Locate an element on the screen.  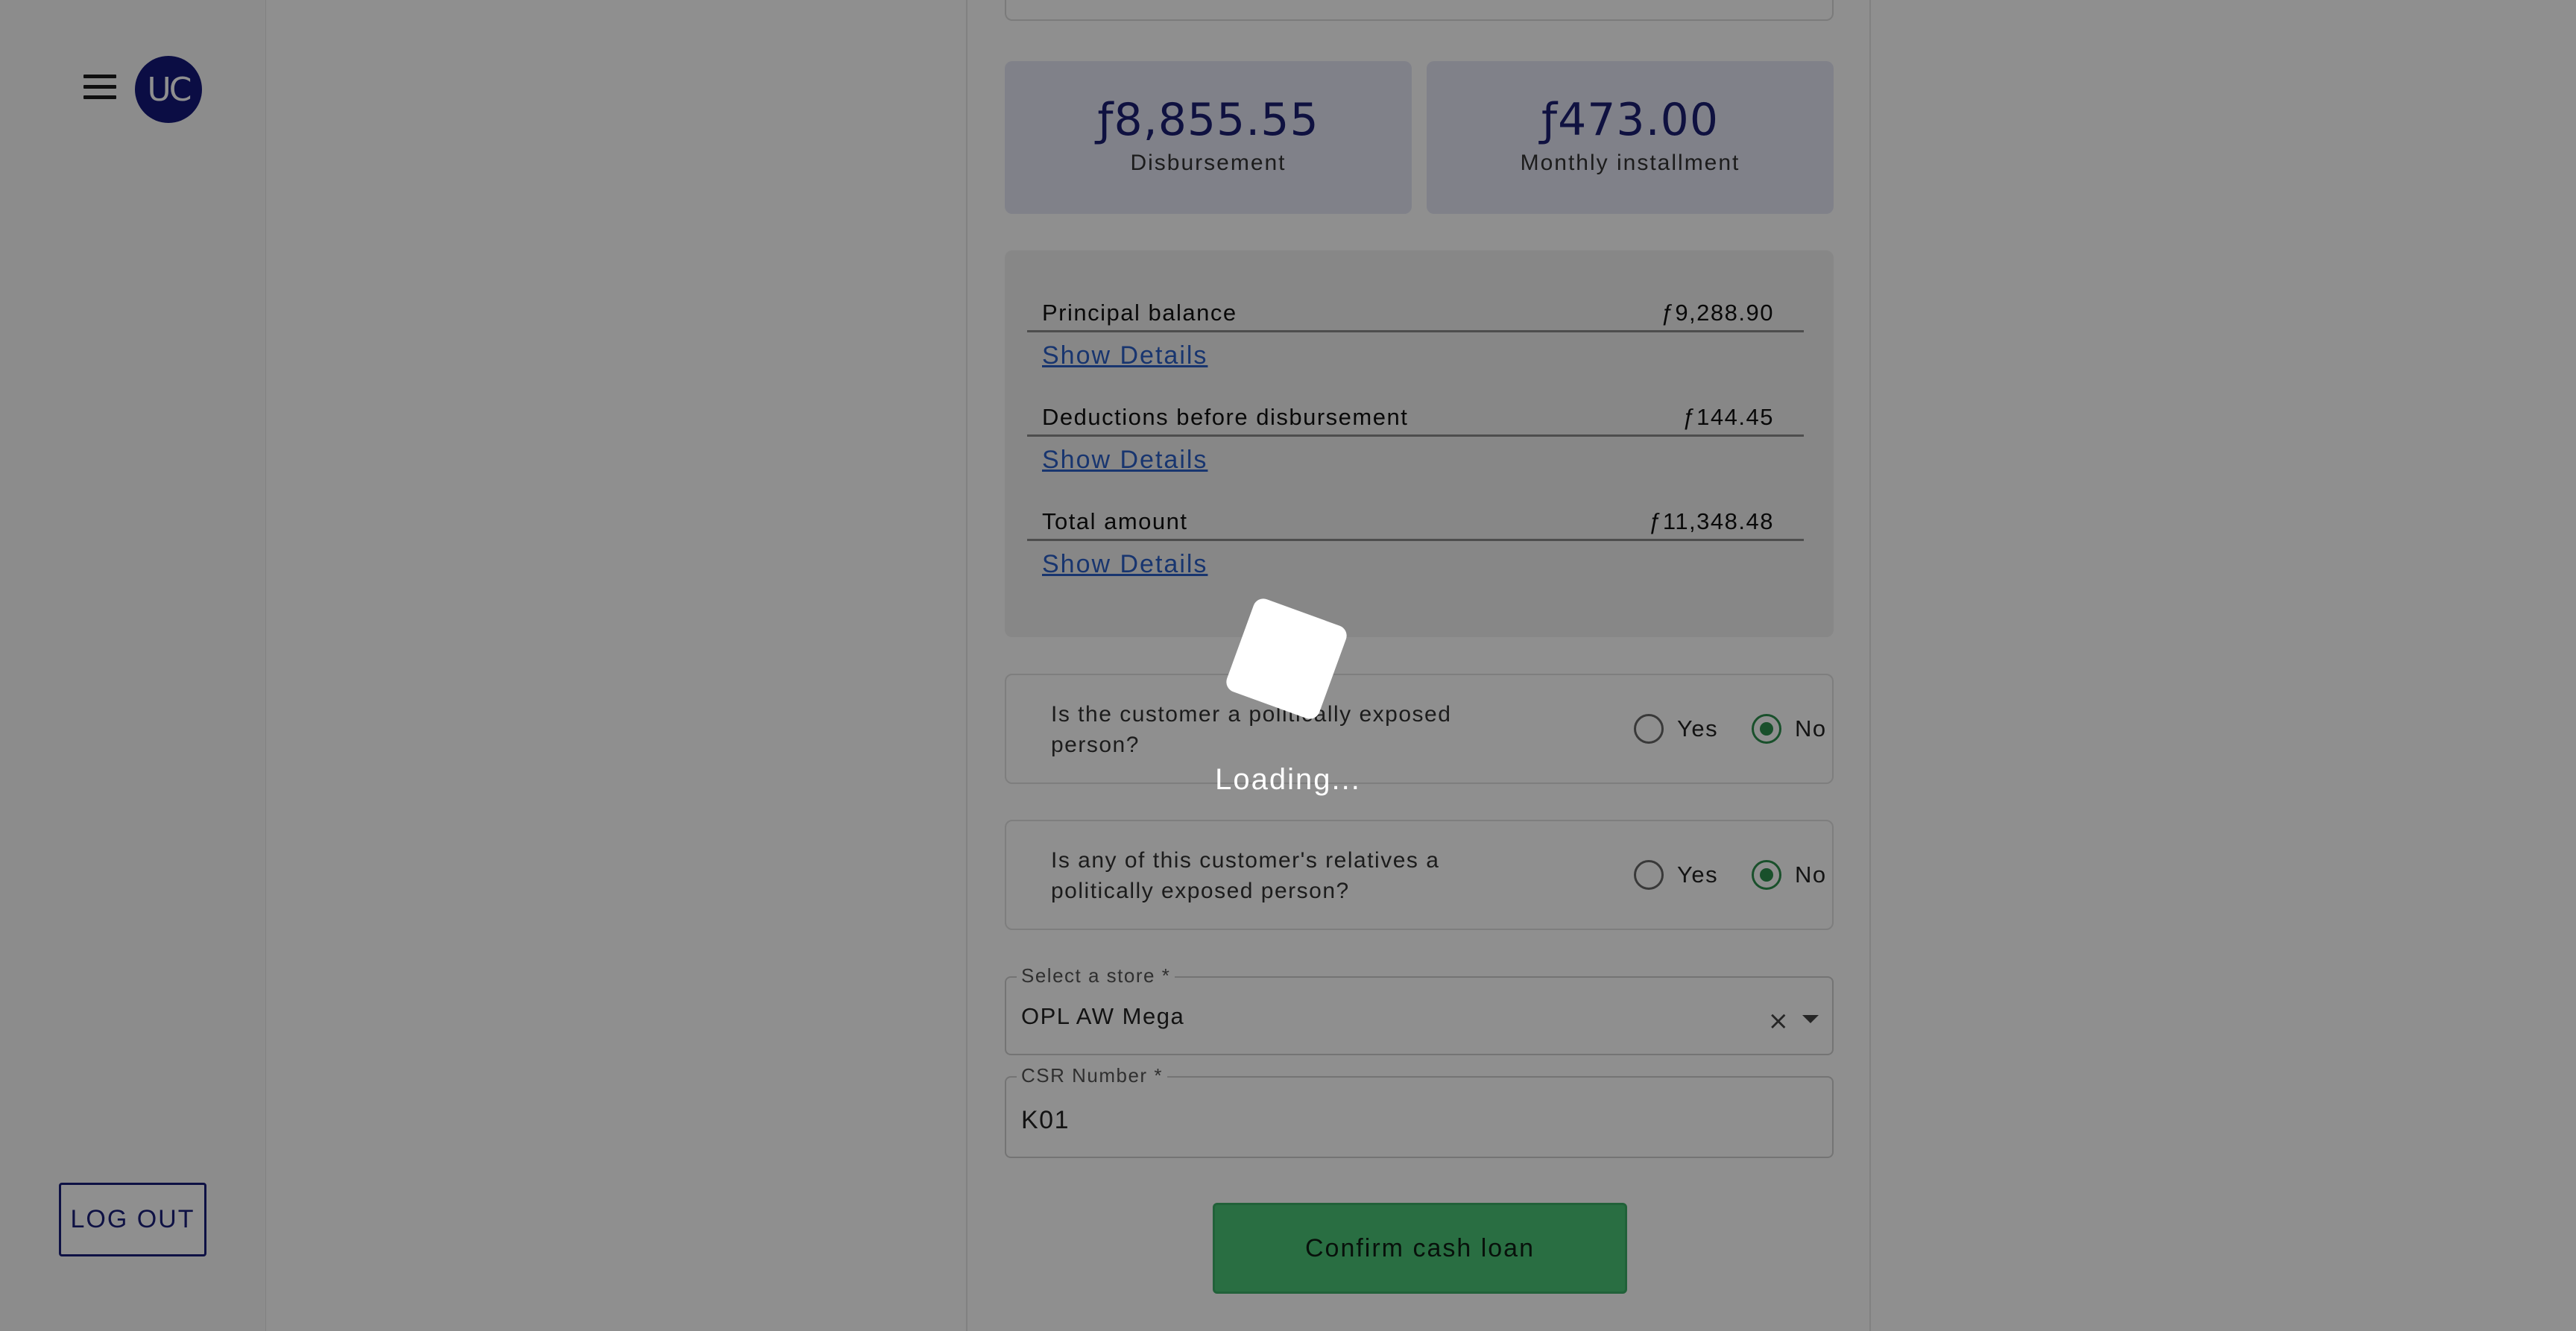
loading-spinner-icon is located at coordinates (1286, 658).